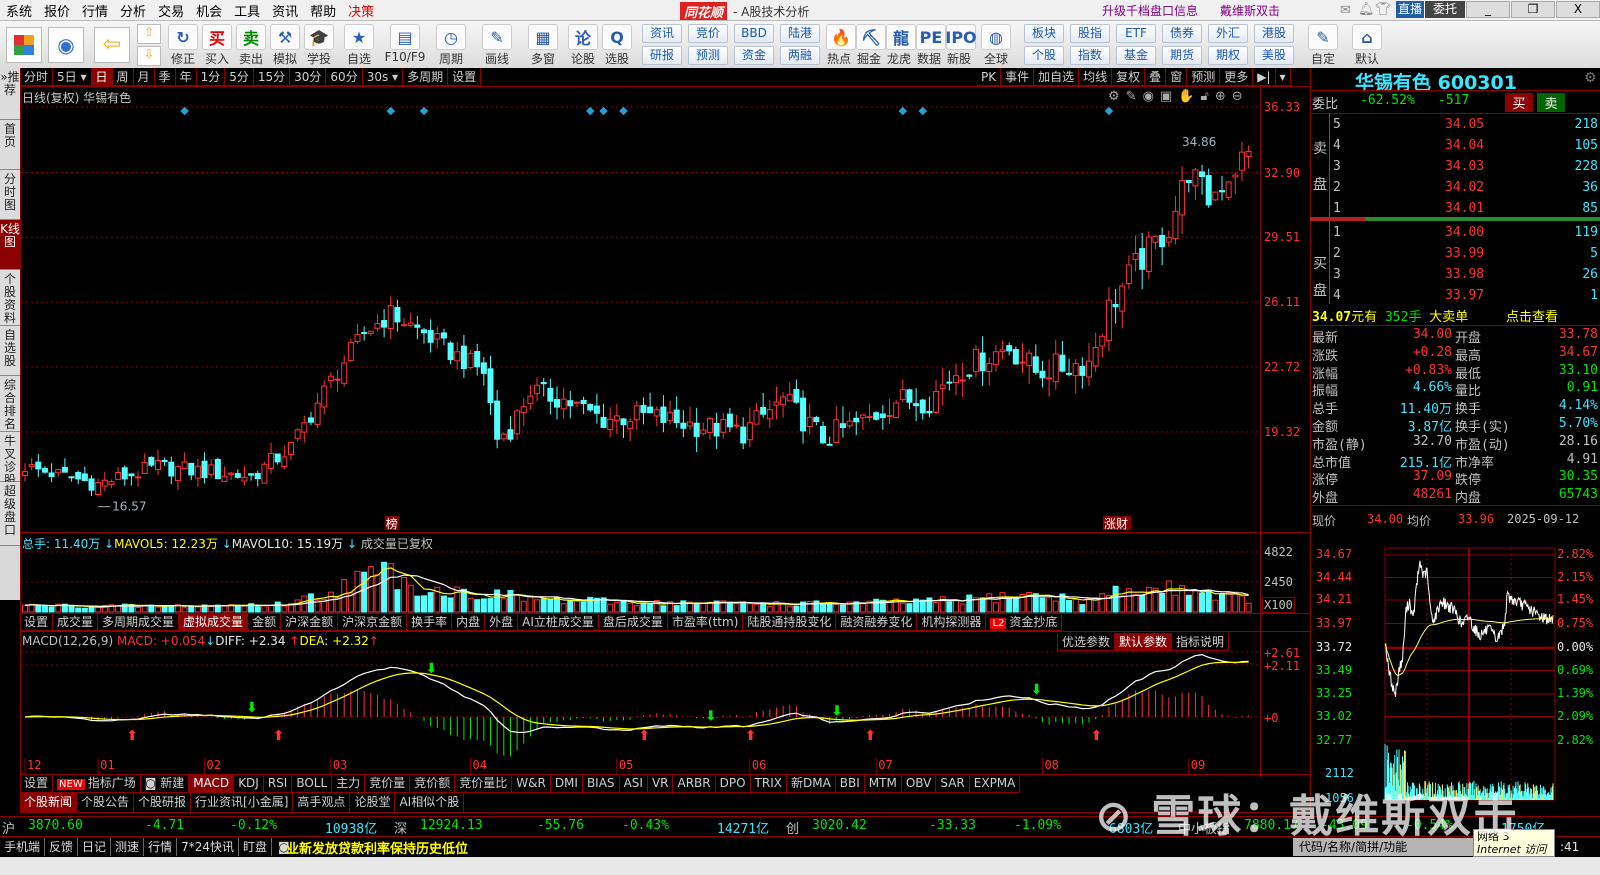 This screenshot has width=1600, height=875. Describe the element at coordinates (208, 847) in the screenshot. I see `status-item-5: 7*24快讯` at that location.